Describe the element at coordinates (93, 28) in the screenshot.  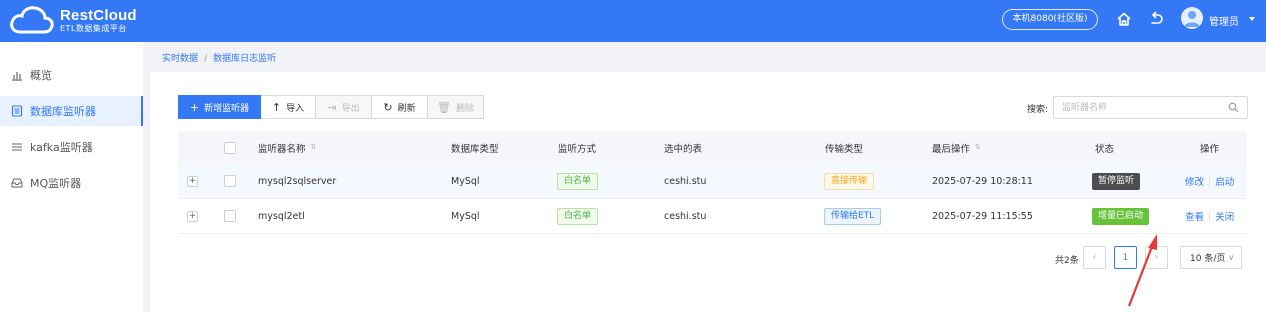
I see `brand-subtitle: ETL数据集成平台` at that location.